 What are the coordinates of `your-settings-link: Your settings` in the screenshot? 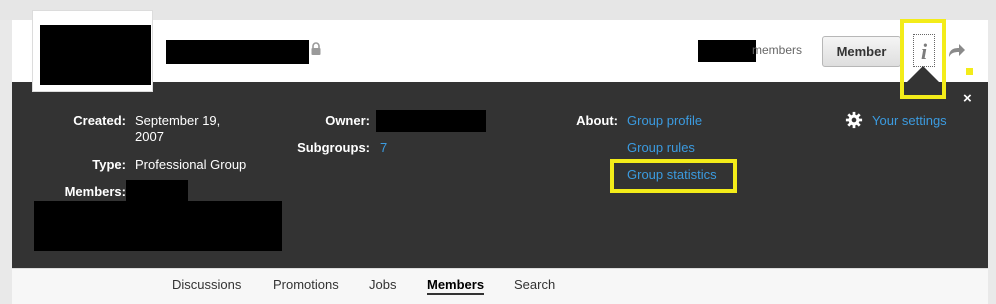 It's located at (909, 120).